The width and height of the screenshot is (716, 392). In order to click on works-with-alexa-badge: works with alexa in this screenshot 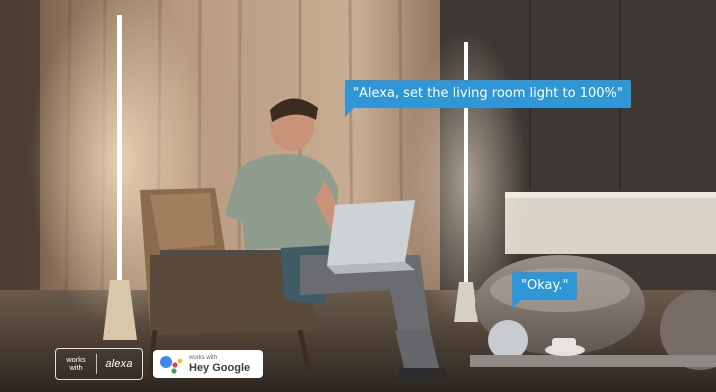, I will do `click(99, 364)`.